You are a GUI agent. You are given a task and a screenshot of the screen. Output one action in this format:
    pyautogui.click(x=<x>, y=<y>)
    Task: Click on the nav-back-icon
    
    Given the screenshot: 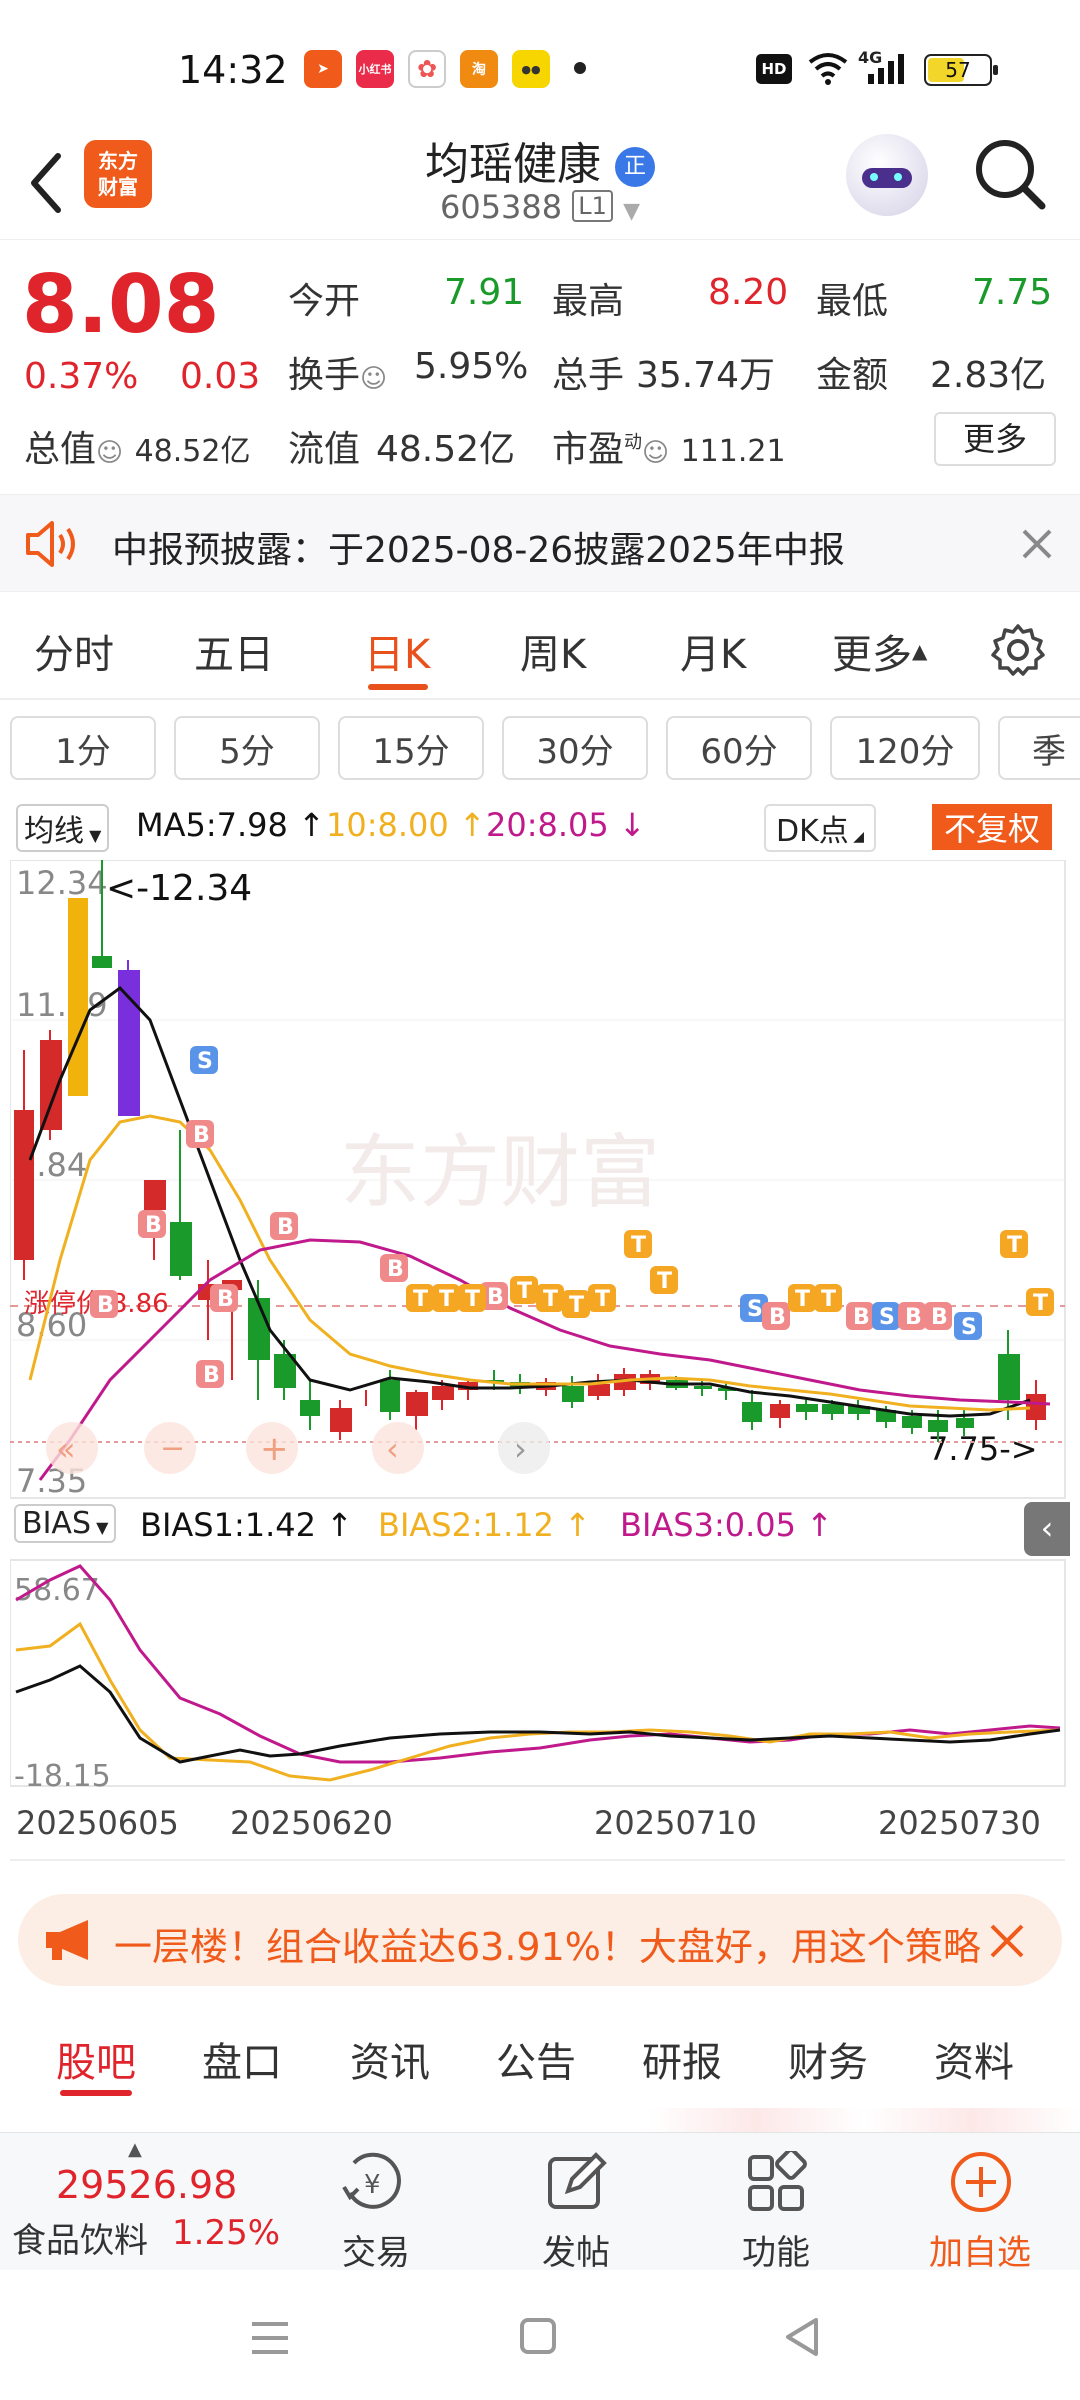 What is the action you would take?
    pyautogui.click(x=802, y=2337)
    